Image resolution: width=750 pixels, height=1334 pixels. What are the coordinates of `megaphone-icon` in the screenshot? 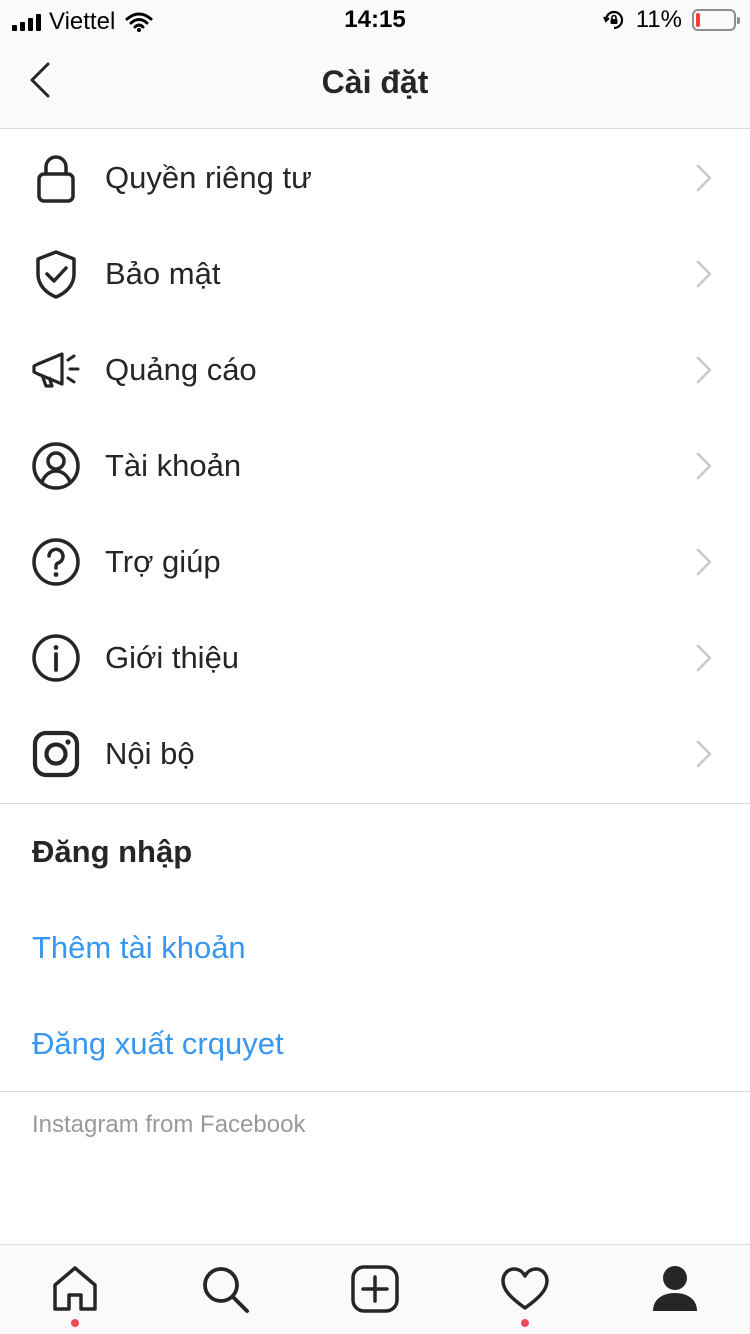 It's located at (56, 370).